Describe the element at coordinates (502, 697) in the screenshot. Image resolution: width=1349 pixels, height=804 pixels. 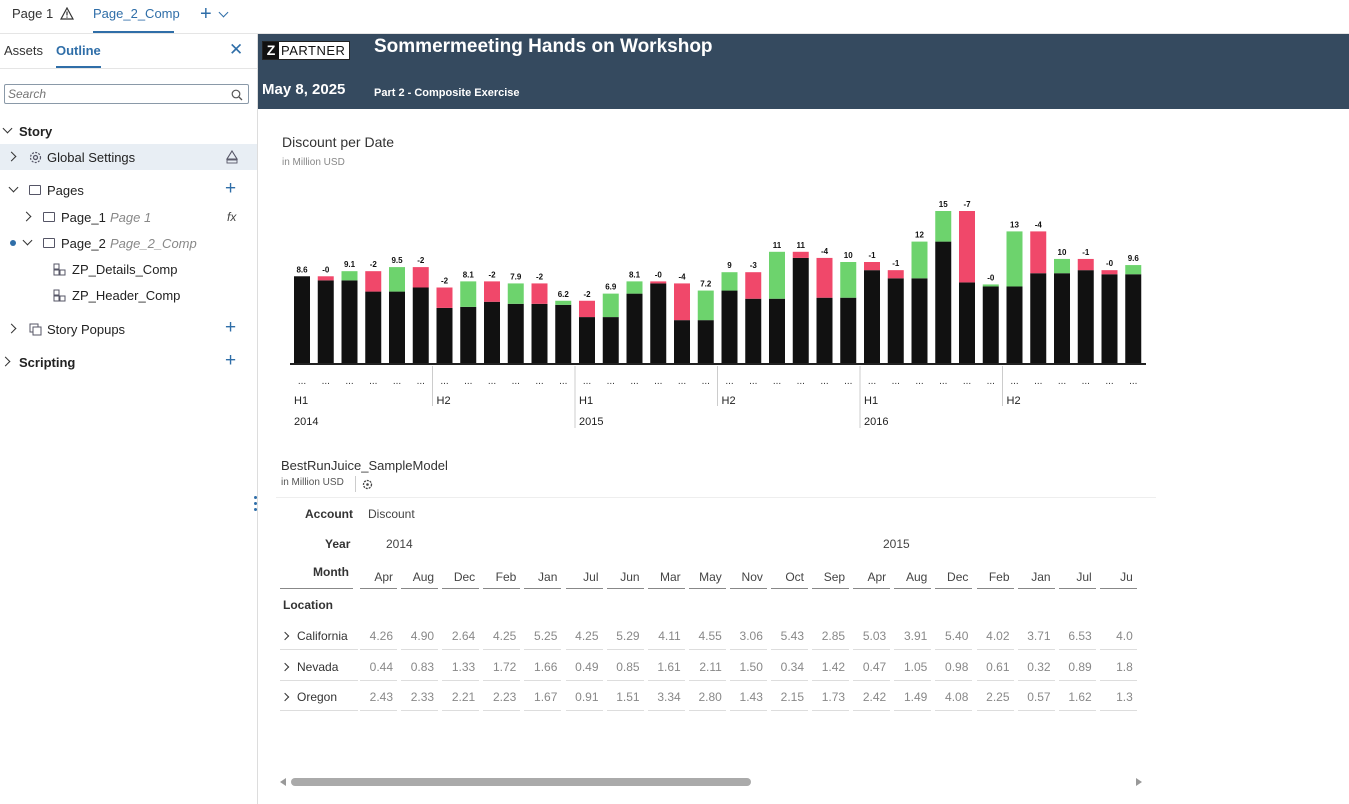
I see `table-cell: 2.23` at that location.